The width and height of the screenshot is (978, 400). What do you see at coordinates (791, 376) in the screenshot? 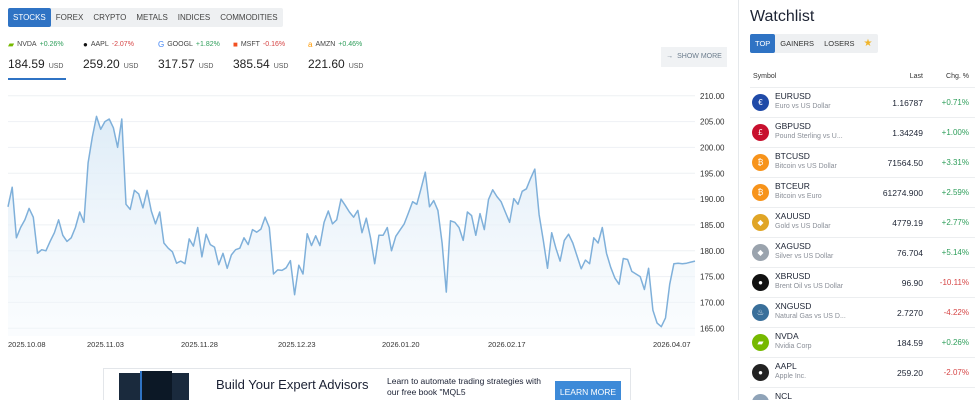
I see `row-name: Apple Inc.` at bounding box center [791, 376].